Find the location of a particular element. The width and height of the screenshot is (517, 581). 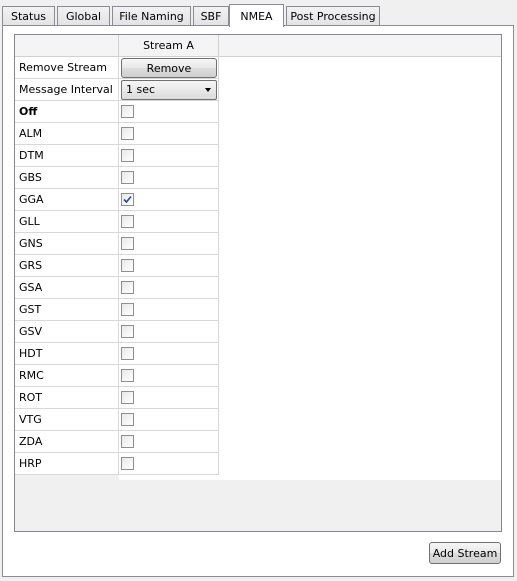

message-row-zda: ZDA is located at coordinates (117, 442).